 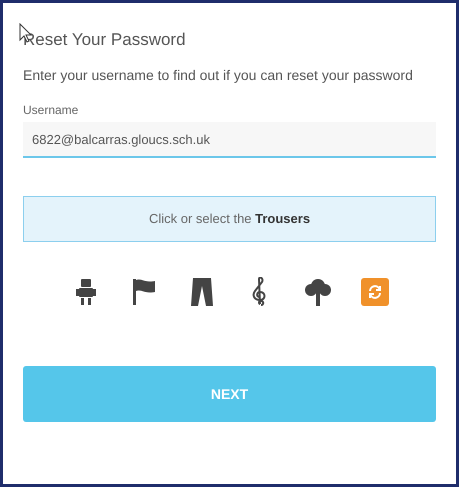 I want to click on treble-clef-icon, so click(x=260, y=292).